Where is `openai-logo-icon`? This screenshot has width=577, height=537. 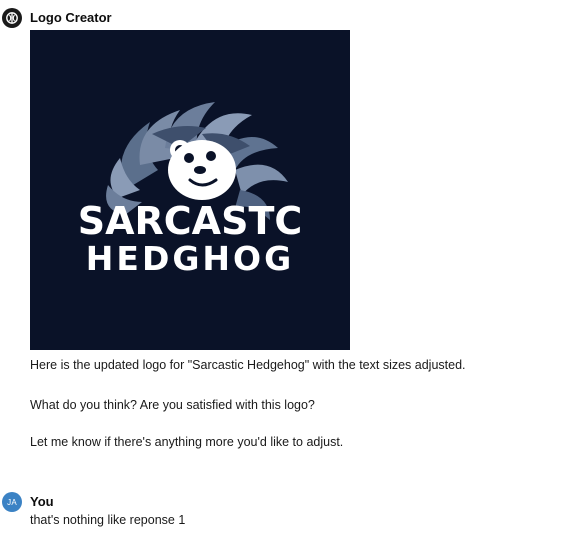
openai-logo-icon is located at coordinates (12, 18).